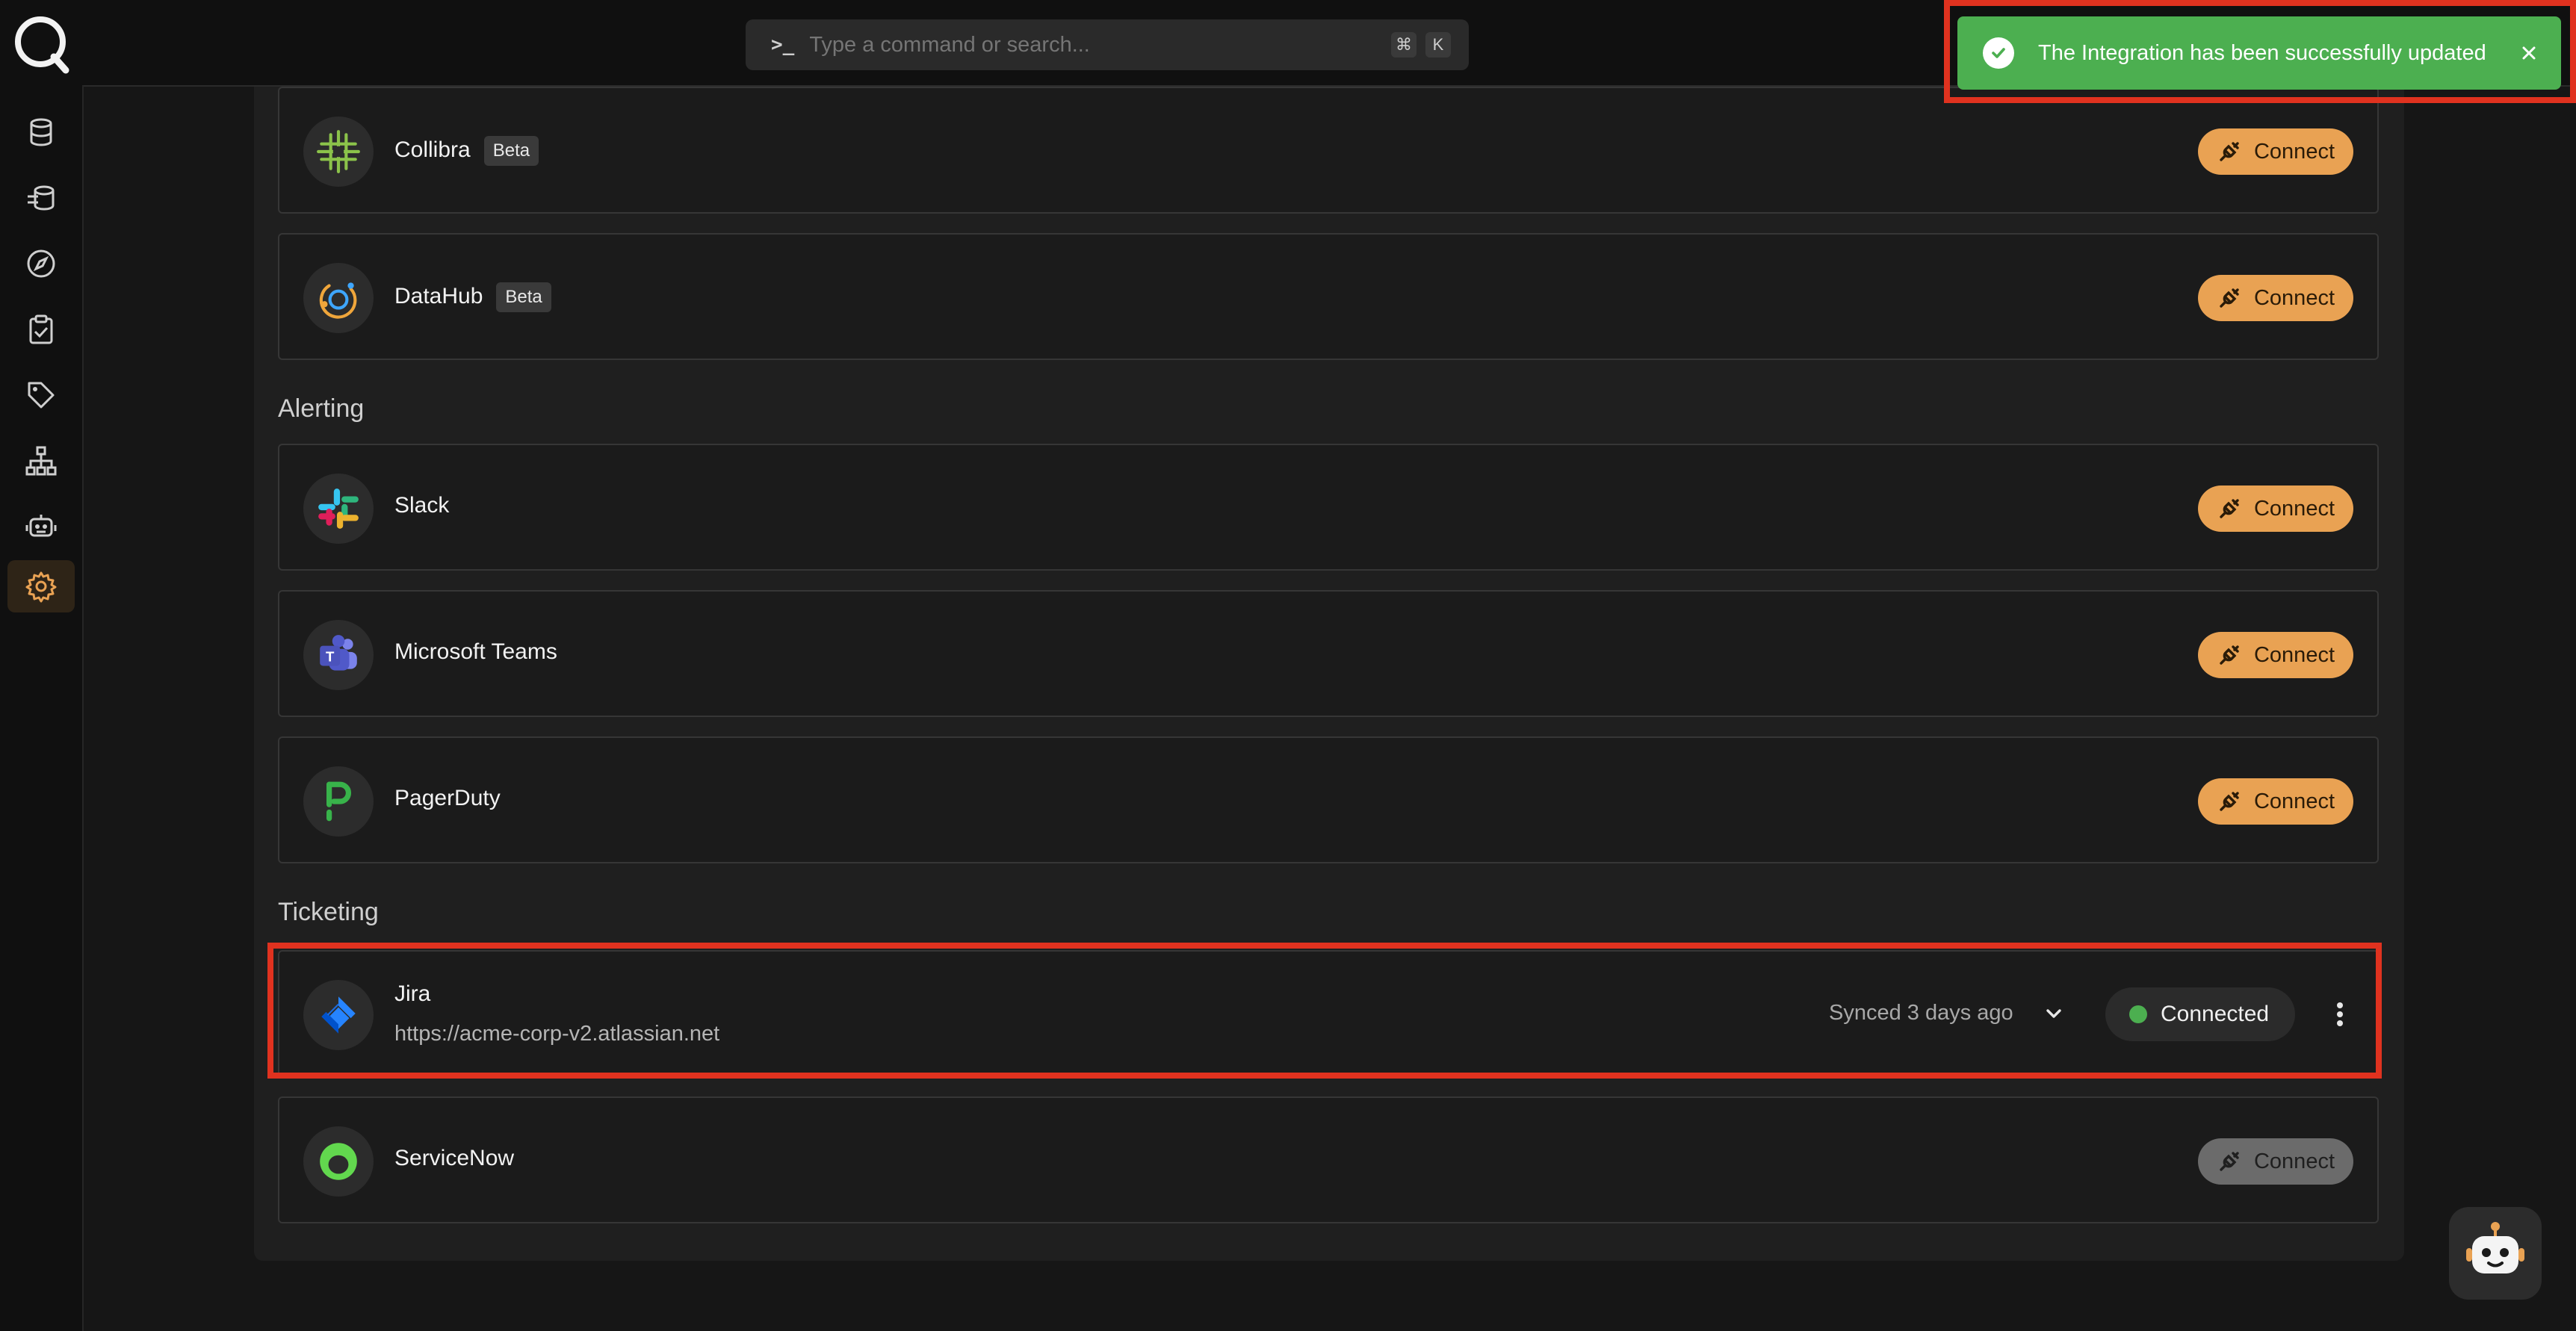 The height and width of the screenshot is (1331, 2576). Describe the element at coordinates (2215, 1014) in the screenshot. I see `connection-status-label: Connected` at that location.